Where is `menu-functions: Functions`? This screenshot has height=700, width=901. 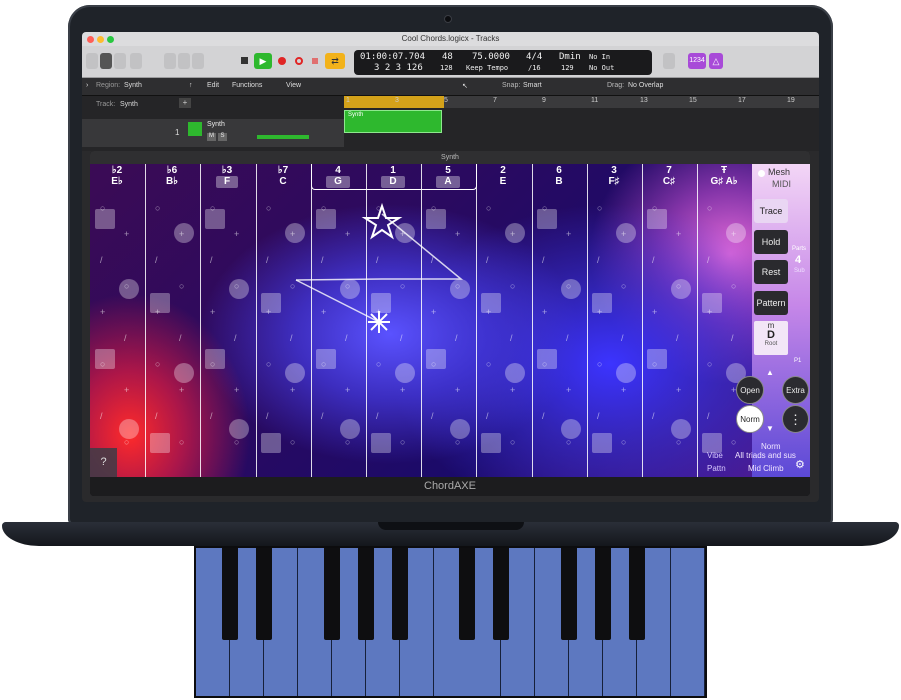 menu-functions: Functions is located at coordinates (247, 85).